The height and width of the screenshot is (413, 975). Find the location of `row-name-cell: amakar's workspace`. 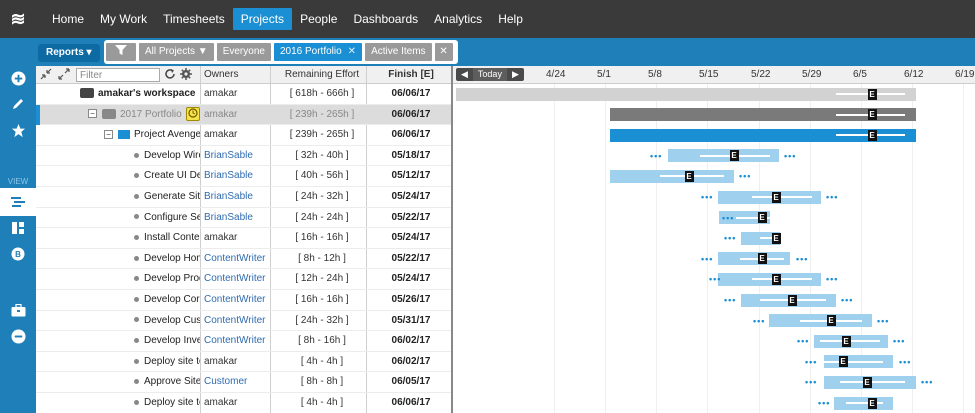

row-name-cell: amakar's workspace is located at coordinates (118, 94).